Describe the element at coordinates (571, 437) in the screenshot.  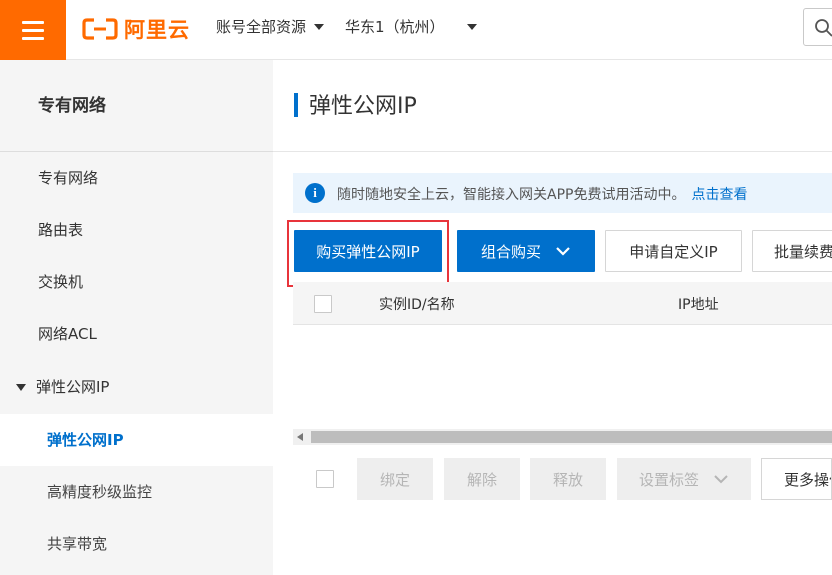
I see `scroll-thumb` at that location.